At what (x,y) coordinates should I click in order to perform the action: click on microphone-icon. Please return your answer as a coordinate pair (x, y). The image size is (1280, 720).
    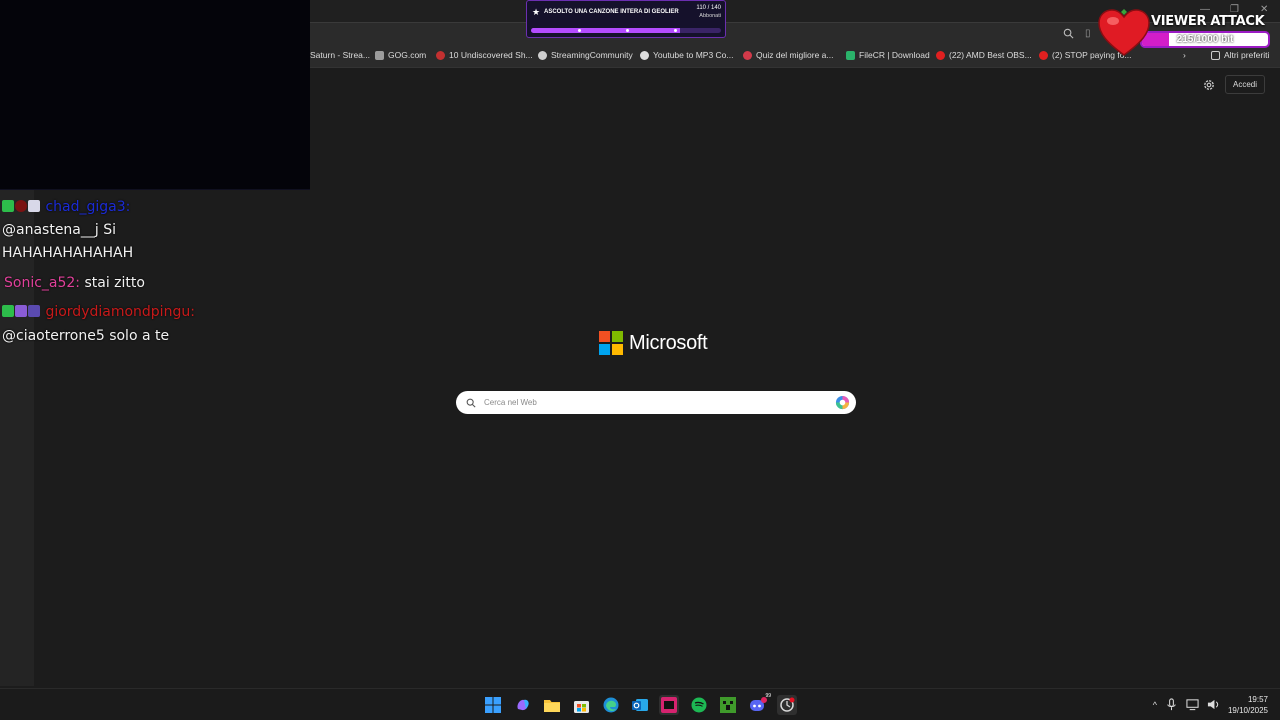
    Looking at the image, I should click on (1171, 704).